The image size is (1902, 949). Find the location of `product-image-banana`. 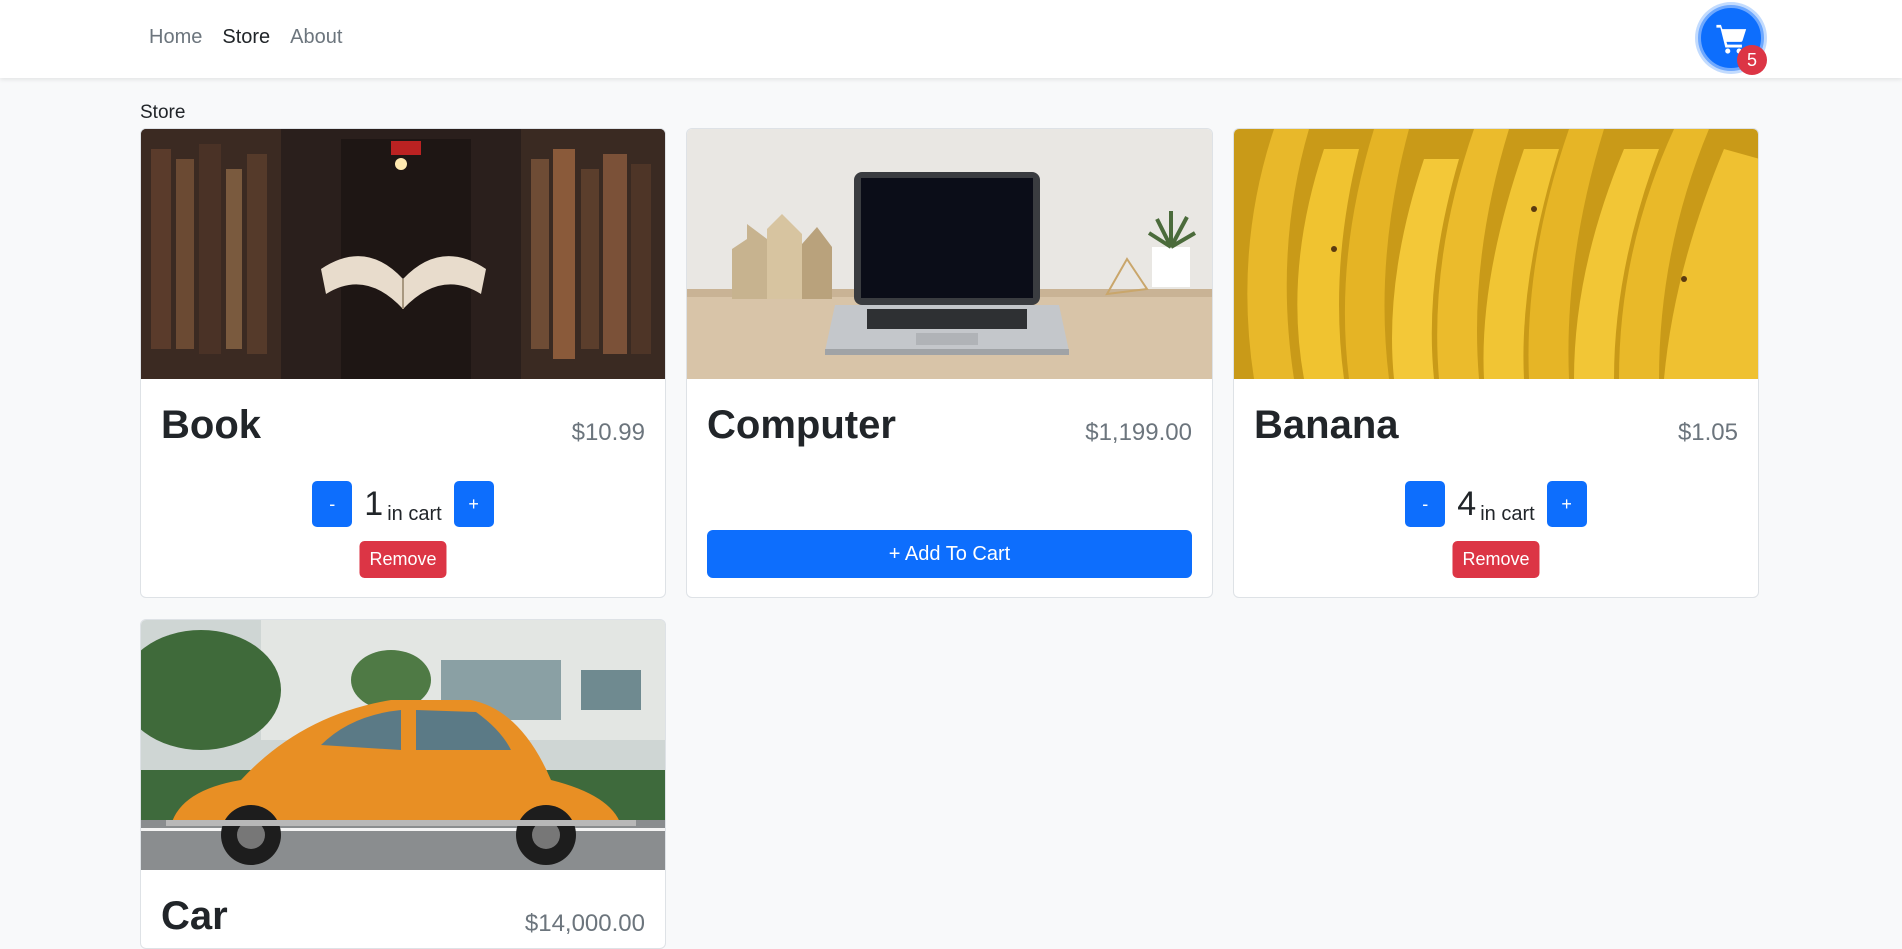

product-image-banana is located at coordinates (1496, 254).